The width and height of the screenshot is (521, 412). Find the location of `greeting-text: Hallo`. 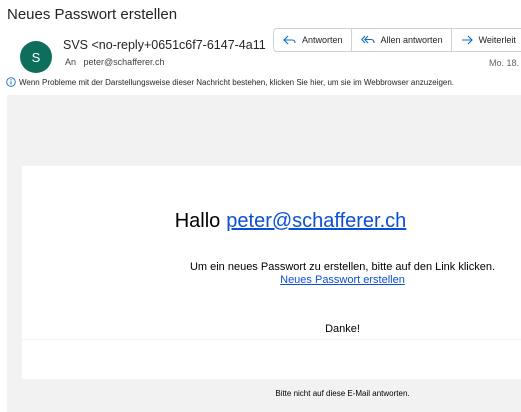

greeting-text: Hallo is located at coordinates (197, 221).